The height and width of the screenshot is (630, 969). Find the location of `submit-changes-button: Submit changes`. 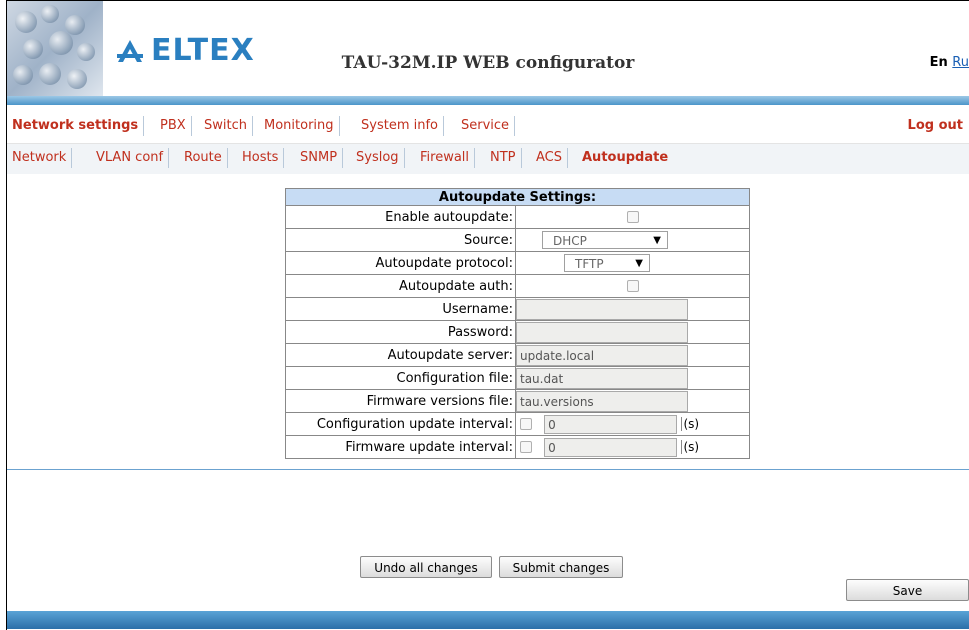

submit-changes-button: Submit changes is located at coordinates (561, 567).